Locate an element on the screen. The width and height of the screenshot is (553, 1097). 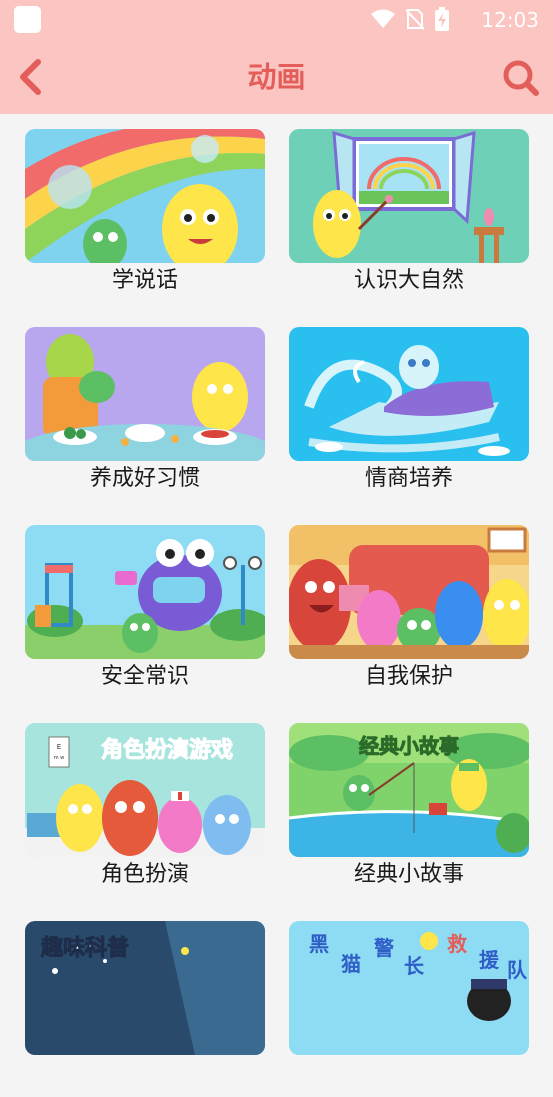
svg-text: 队 is located at coordinates (517, 970).